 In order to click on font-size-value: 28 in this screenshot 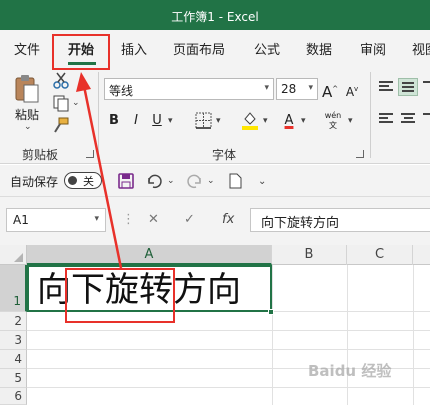, I will do `click(289, 89)`.